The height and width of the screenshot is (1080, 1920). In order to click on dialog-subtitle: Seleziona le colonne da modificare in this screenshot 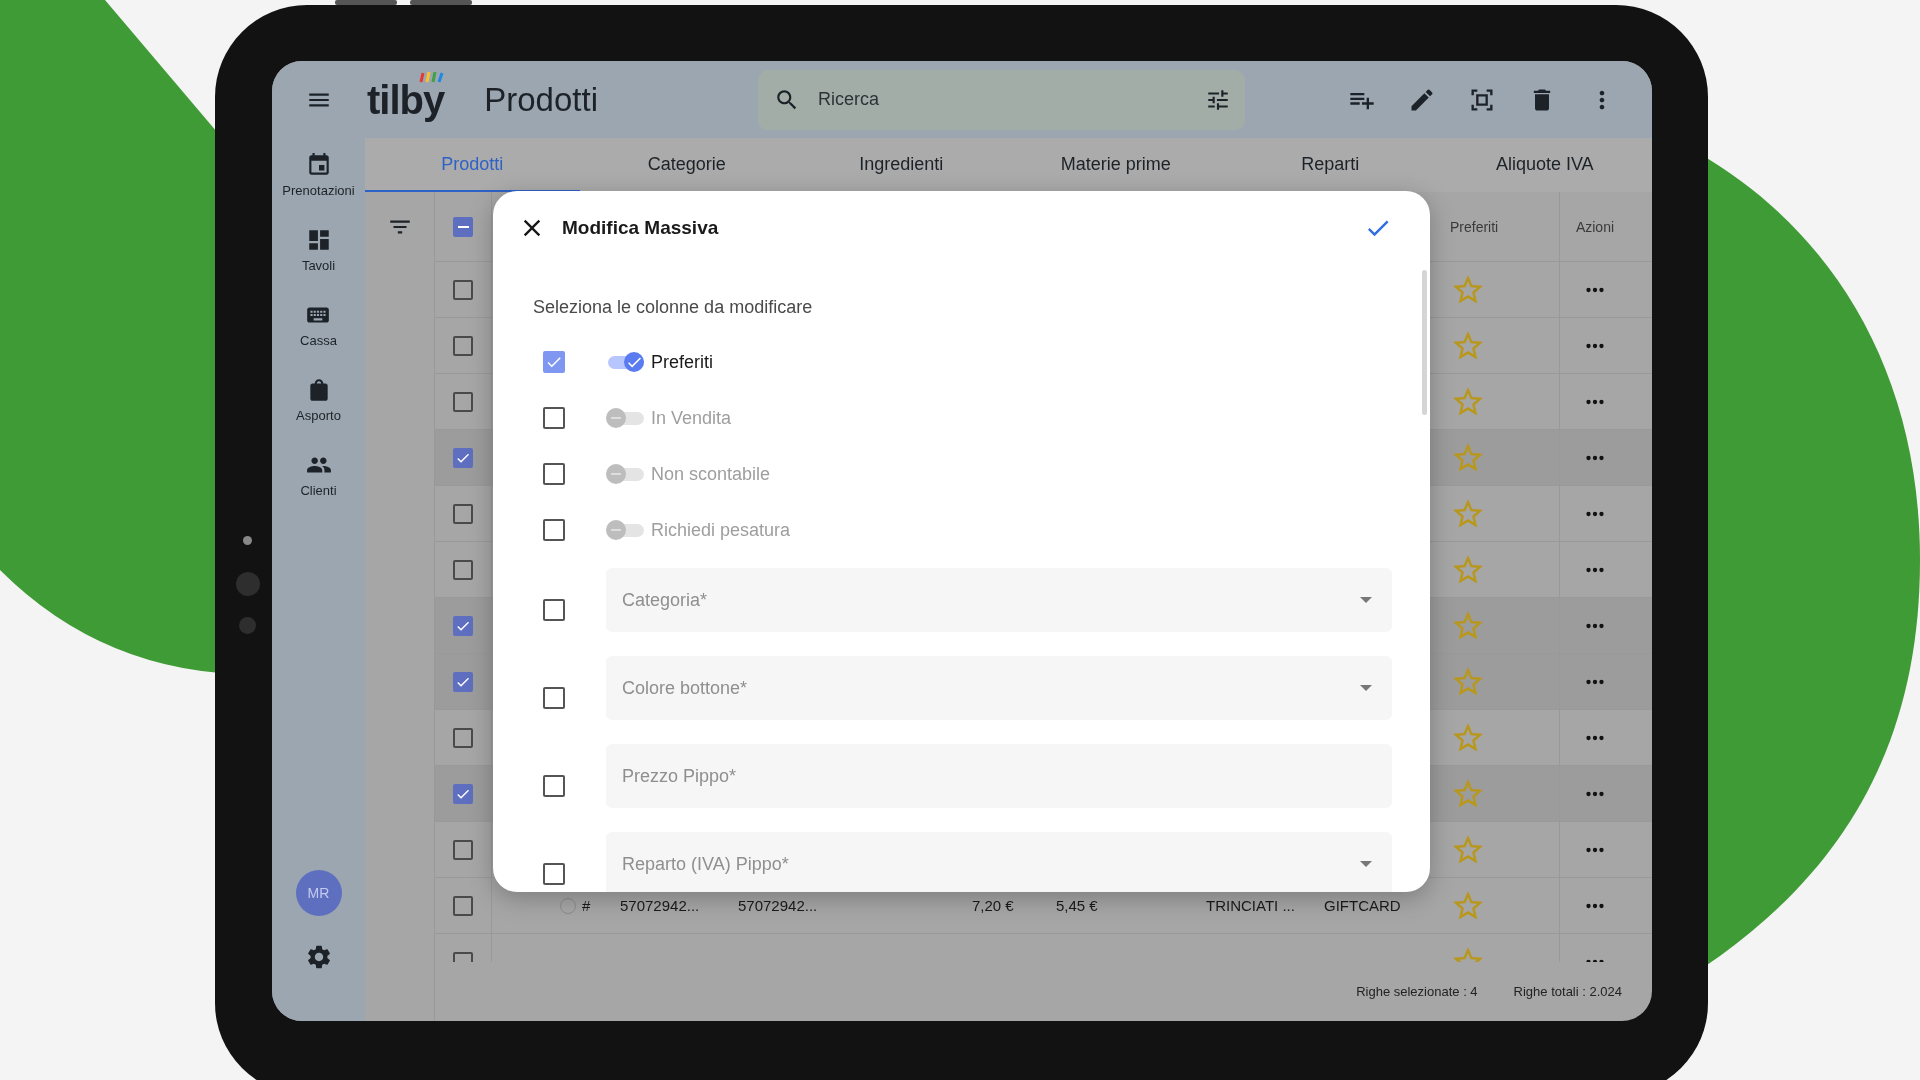, I will do `click(673, 307)`.